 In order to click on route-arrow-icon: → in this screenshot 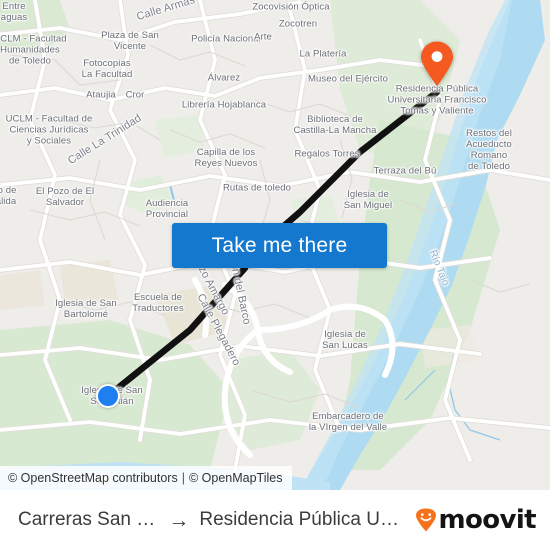, I will do `click(179, 520)`.